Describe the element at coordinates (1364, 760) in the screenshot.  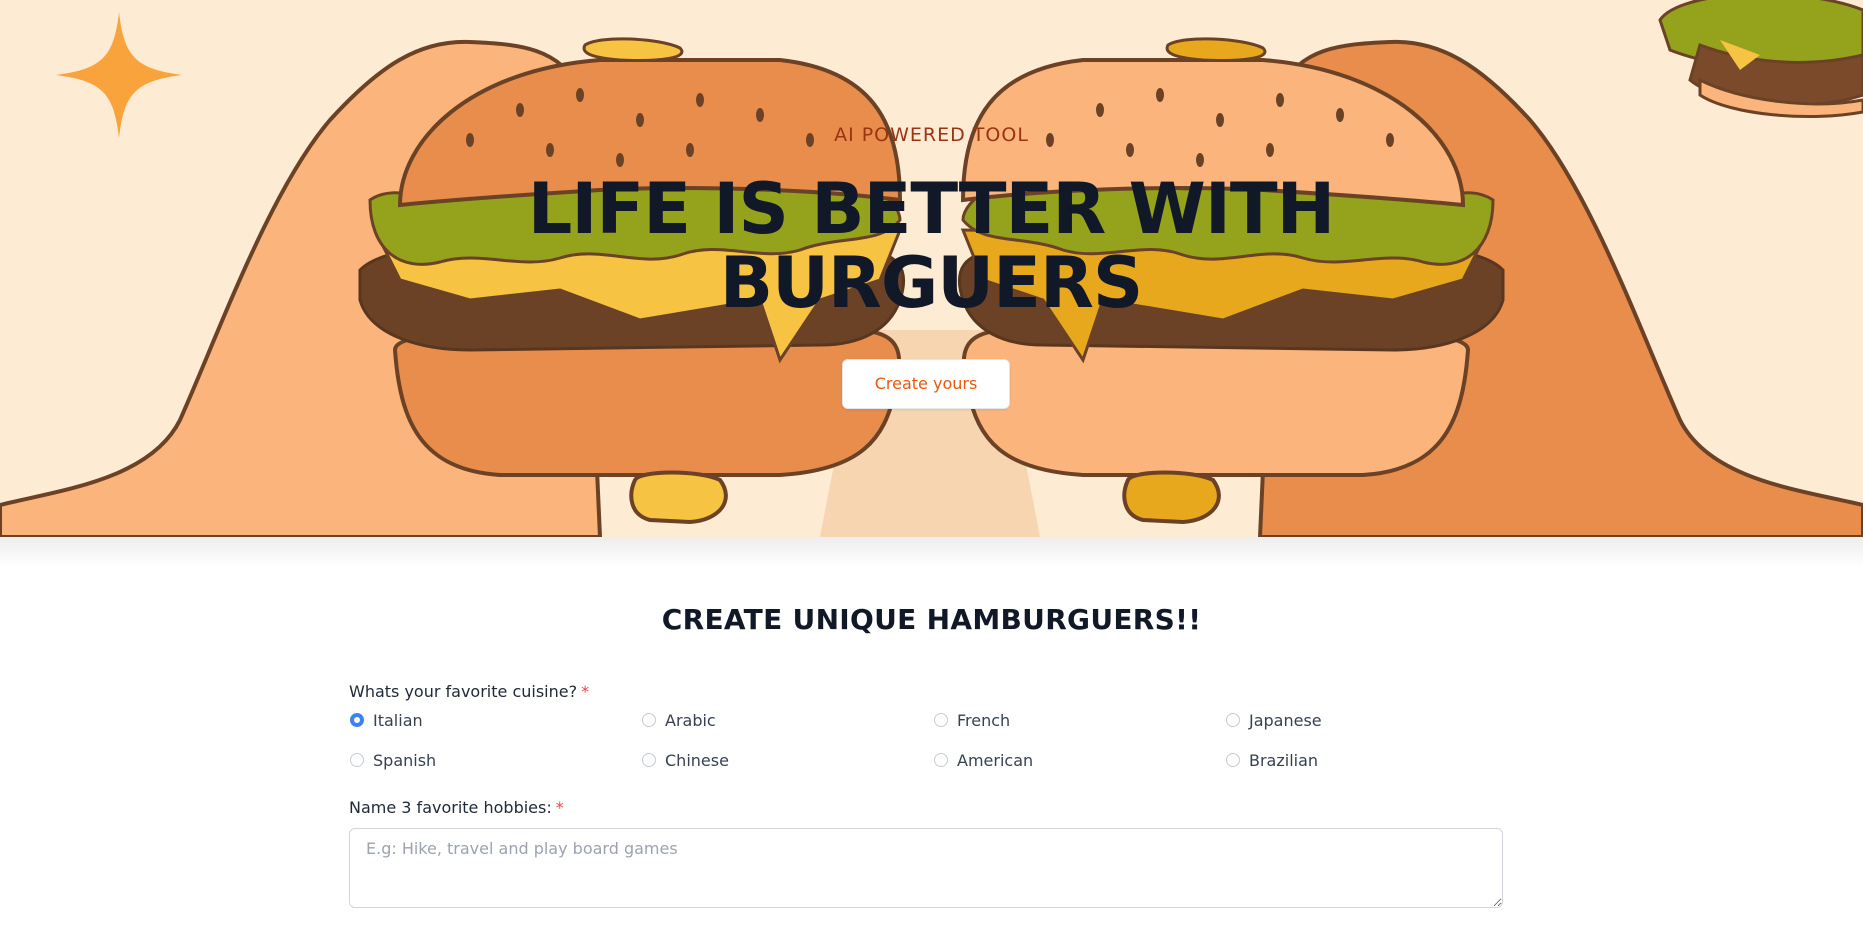
I see `cuisine-option-brazilian: Brazilian` at that location.